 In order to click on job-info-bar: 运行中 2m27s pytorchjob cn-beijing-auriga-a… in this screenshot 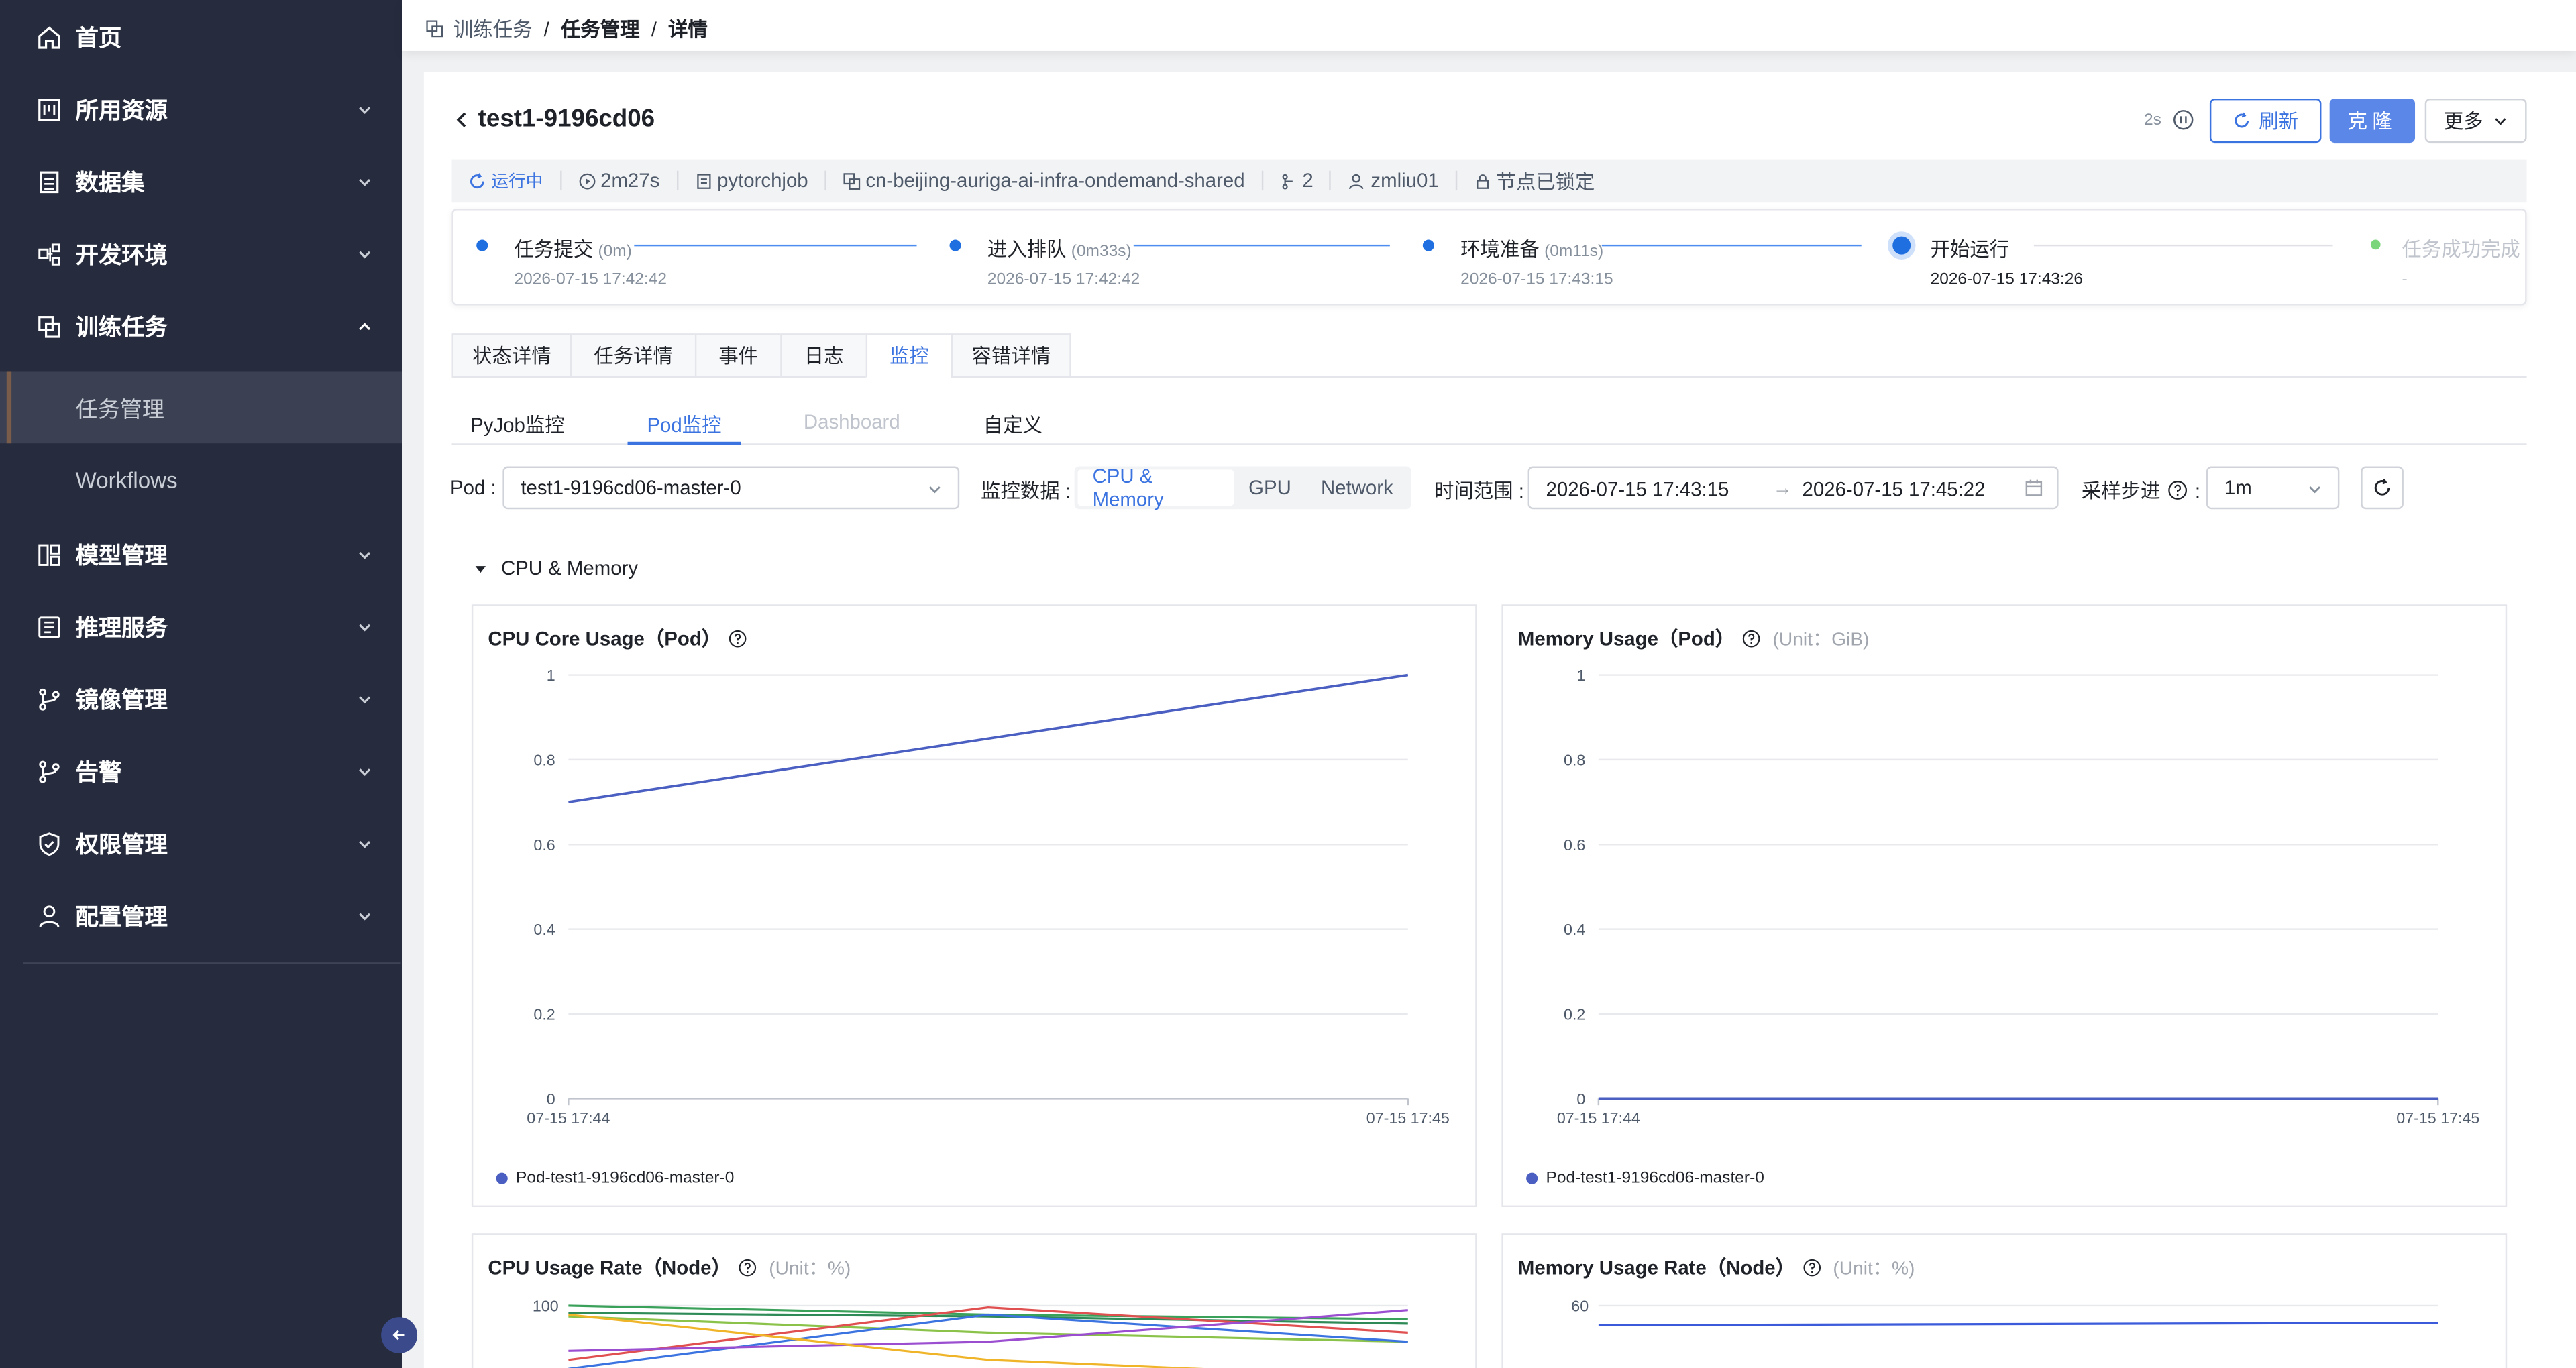, I will do `click(1489, 181)`.